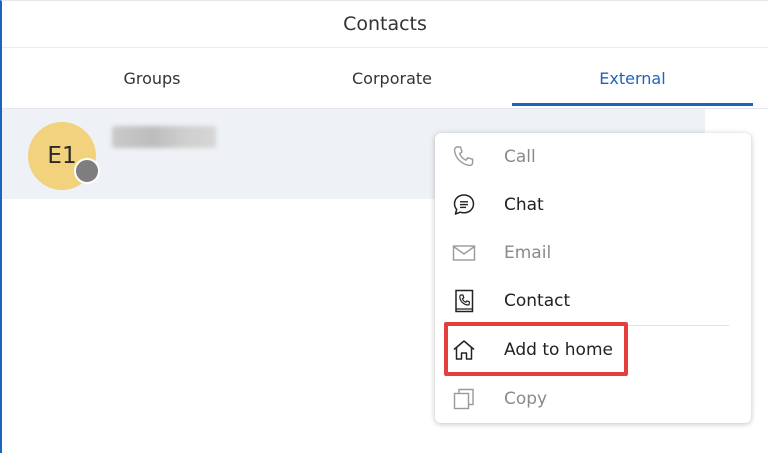 The image size is (768, 453). Describe the element at coordinates (593, 205) in the screenshot. I see `menu-item-chat: Chat` at that location.